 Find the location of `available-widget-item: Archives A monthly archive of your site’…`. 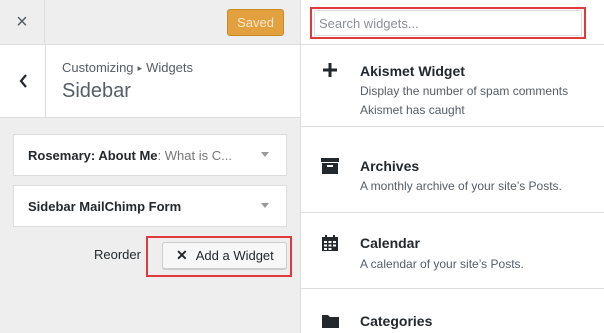

available-widget-item: Archives A monthly archive of your site’… is located at coordinates (452, 170).